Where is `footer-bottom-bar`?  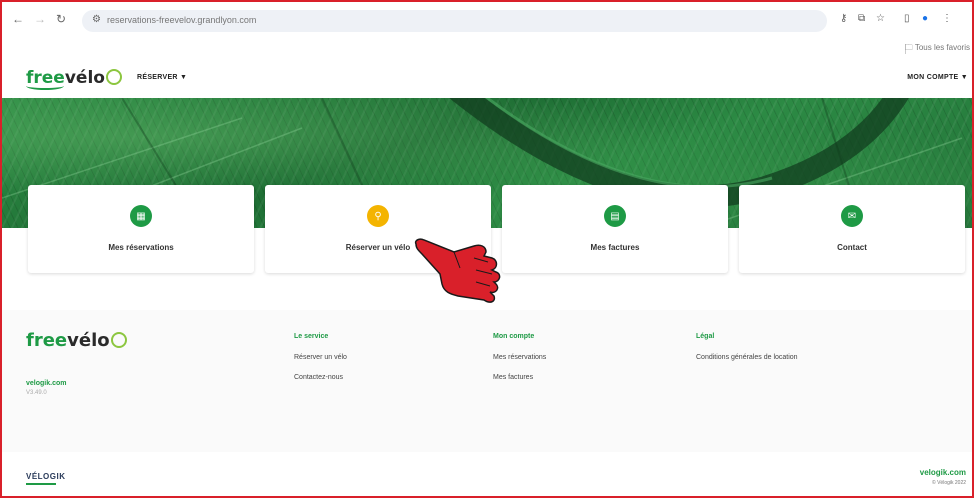 footer-bottom-bar is located at coordinates (487, 474).